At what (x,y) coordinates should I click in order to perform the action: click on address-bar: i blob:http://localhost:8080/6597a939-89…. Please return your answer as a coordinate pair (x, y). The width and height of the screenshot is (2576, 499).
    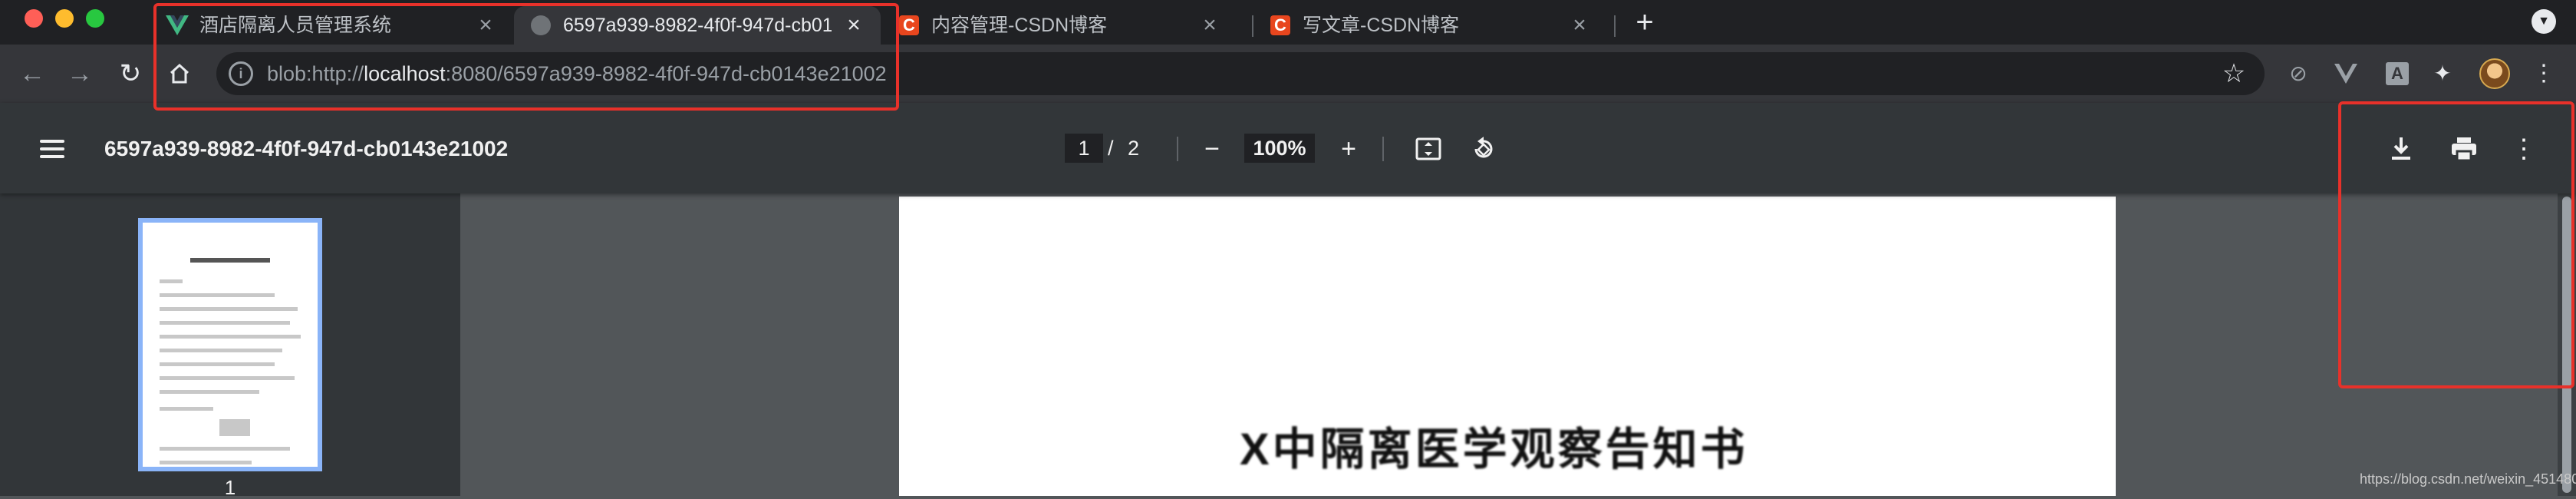
    Looking at the image, I should click on (1240, 73).